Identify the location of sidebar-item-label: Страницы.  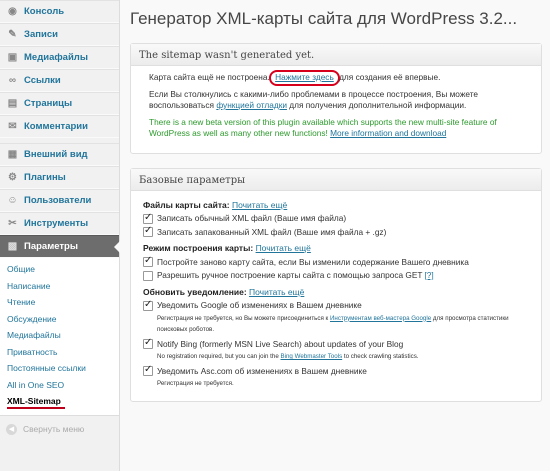
(48, 103).